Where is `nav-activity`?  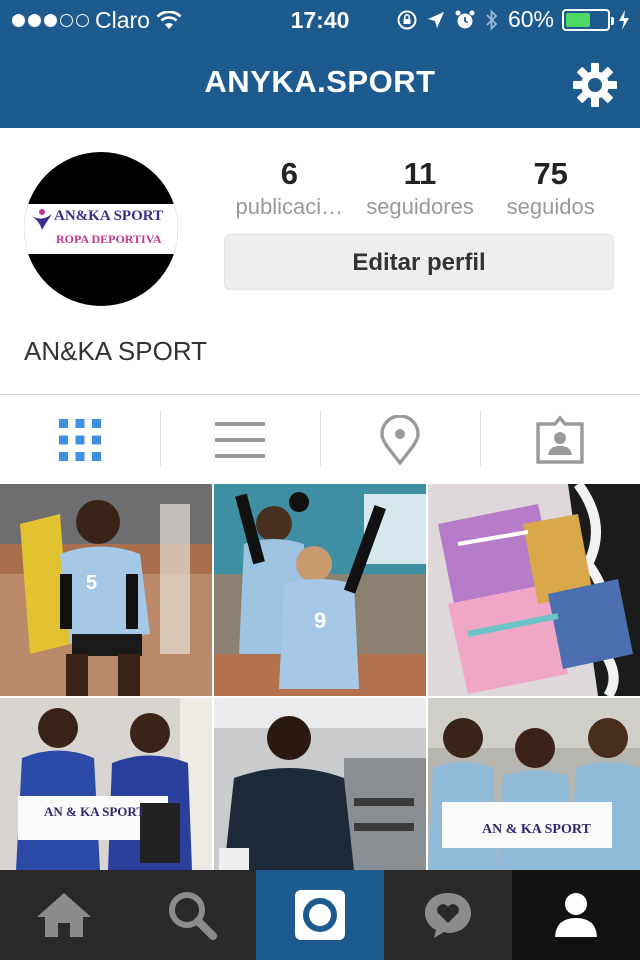 nav-activity is located at coordinates (448, 915).